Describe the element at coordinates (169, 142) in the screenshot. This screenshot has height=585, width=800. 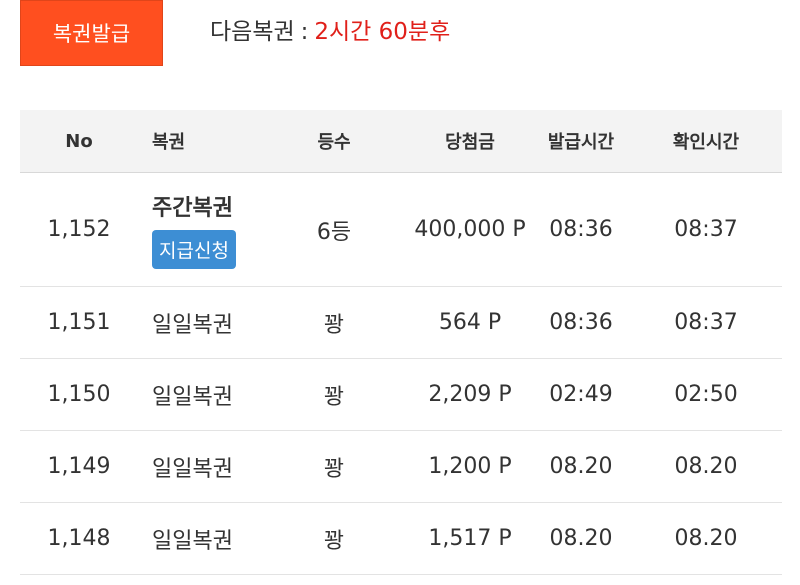
I see `header-ticket: 복권` at that location.